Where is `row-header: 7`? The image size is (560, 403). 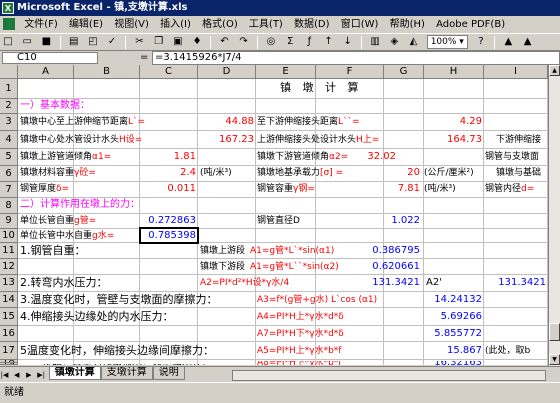 row-header: 7 is located at coordinates (9, 190).